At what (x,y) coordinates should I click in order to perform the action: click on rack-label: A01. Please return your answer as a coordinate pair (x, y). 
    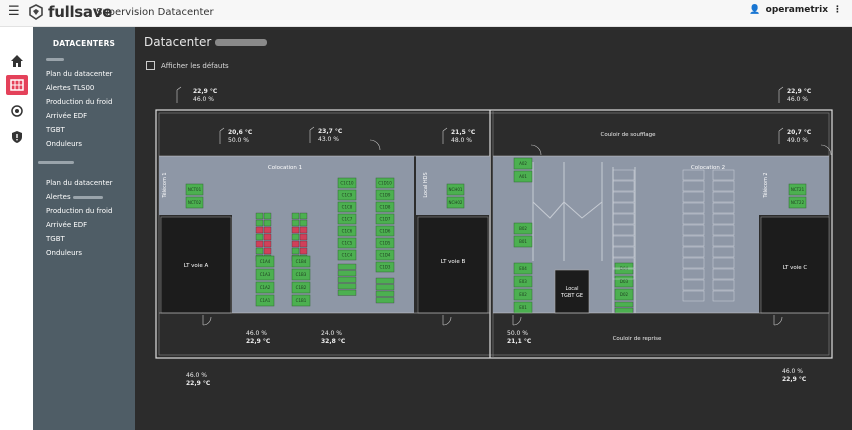
    Looking at the image, I should click on (523, 176).